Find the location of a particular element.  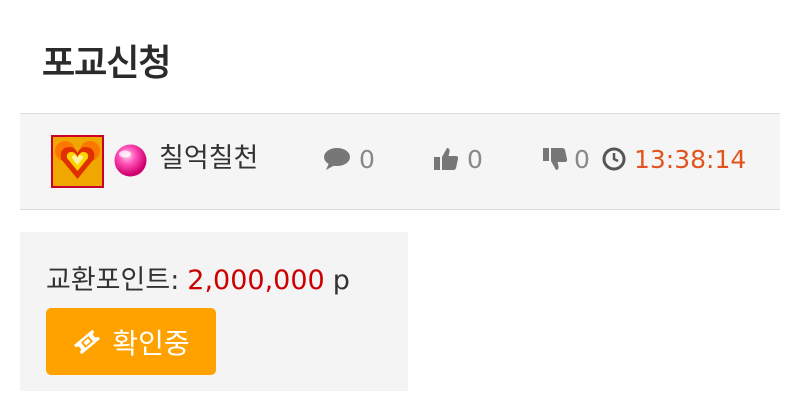

flame-heart-icon is located at coordinates (77, 161).